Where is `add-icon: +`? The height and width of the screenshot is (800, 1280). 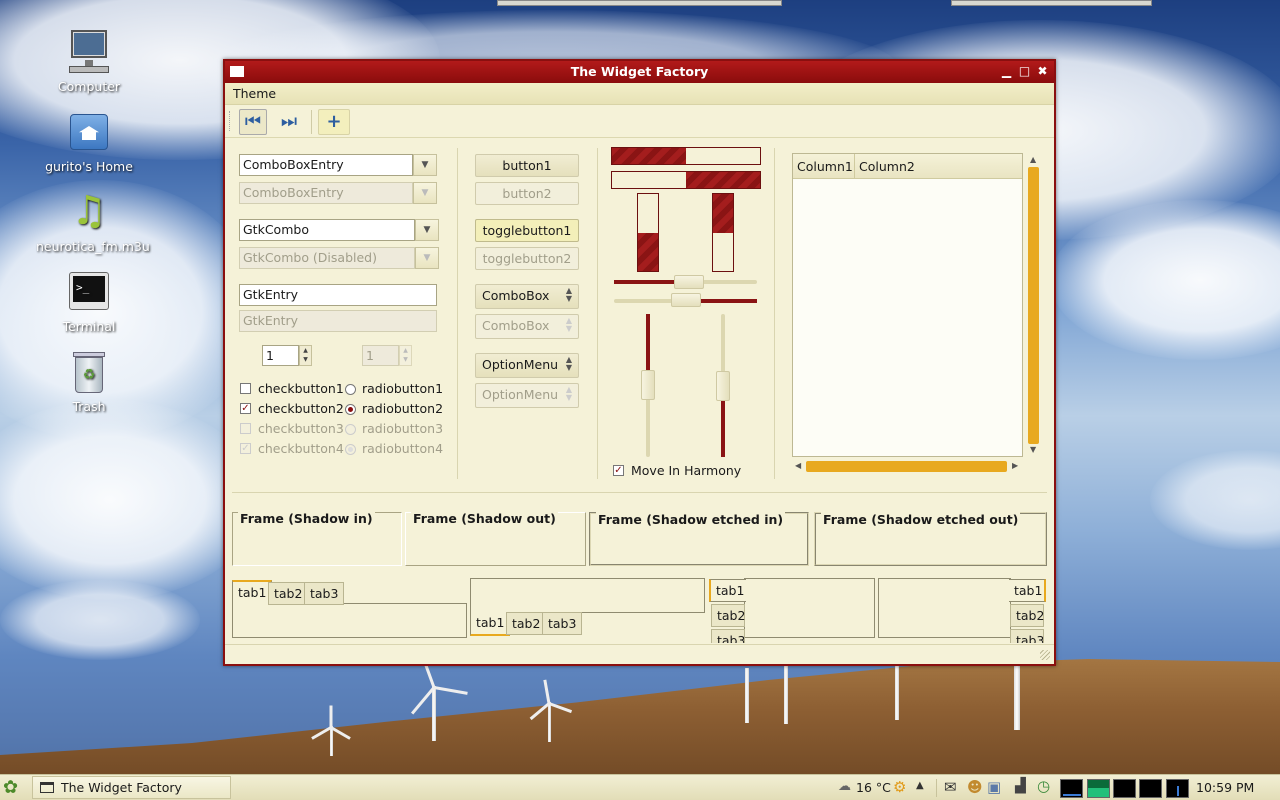
add-icon: + is located at coordinates (334, 122).